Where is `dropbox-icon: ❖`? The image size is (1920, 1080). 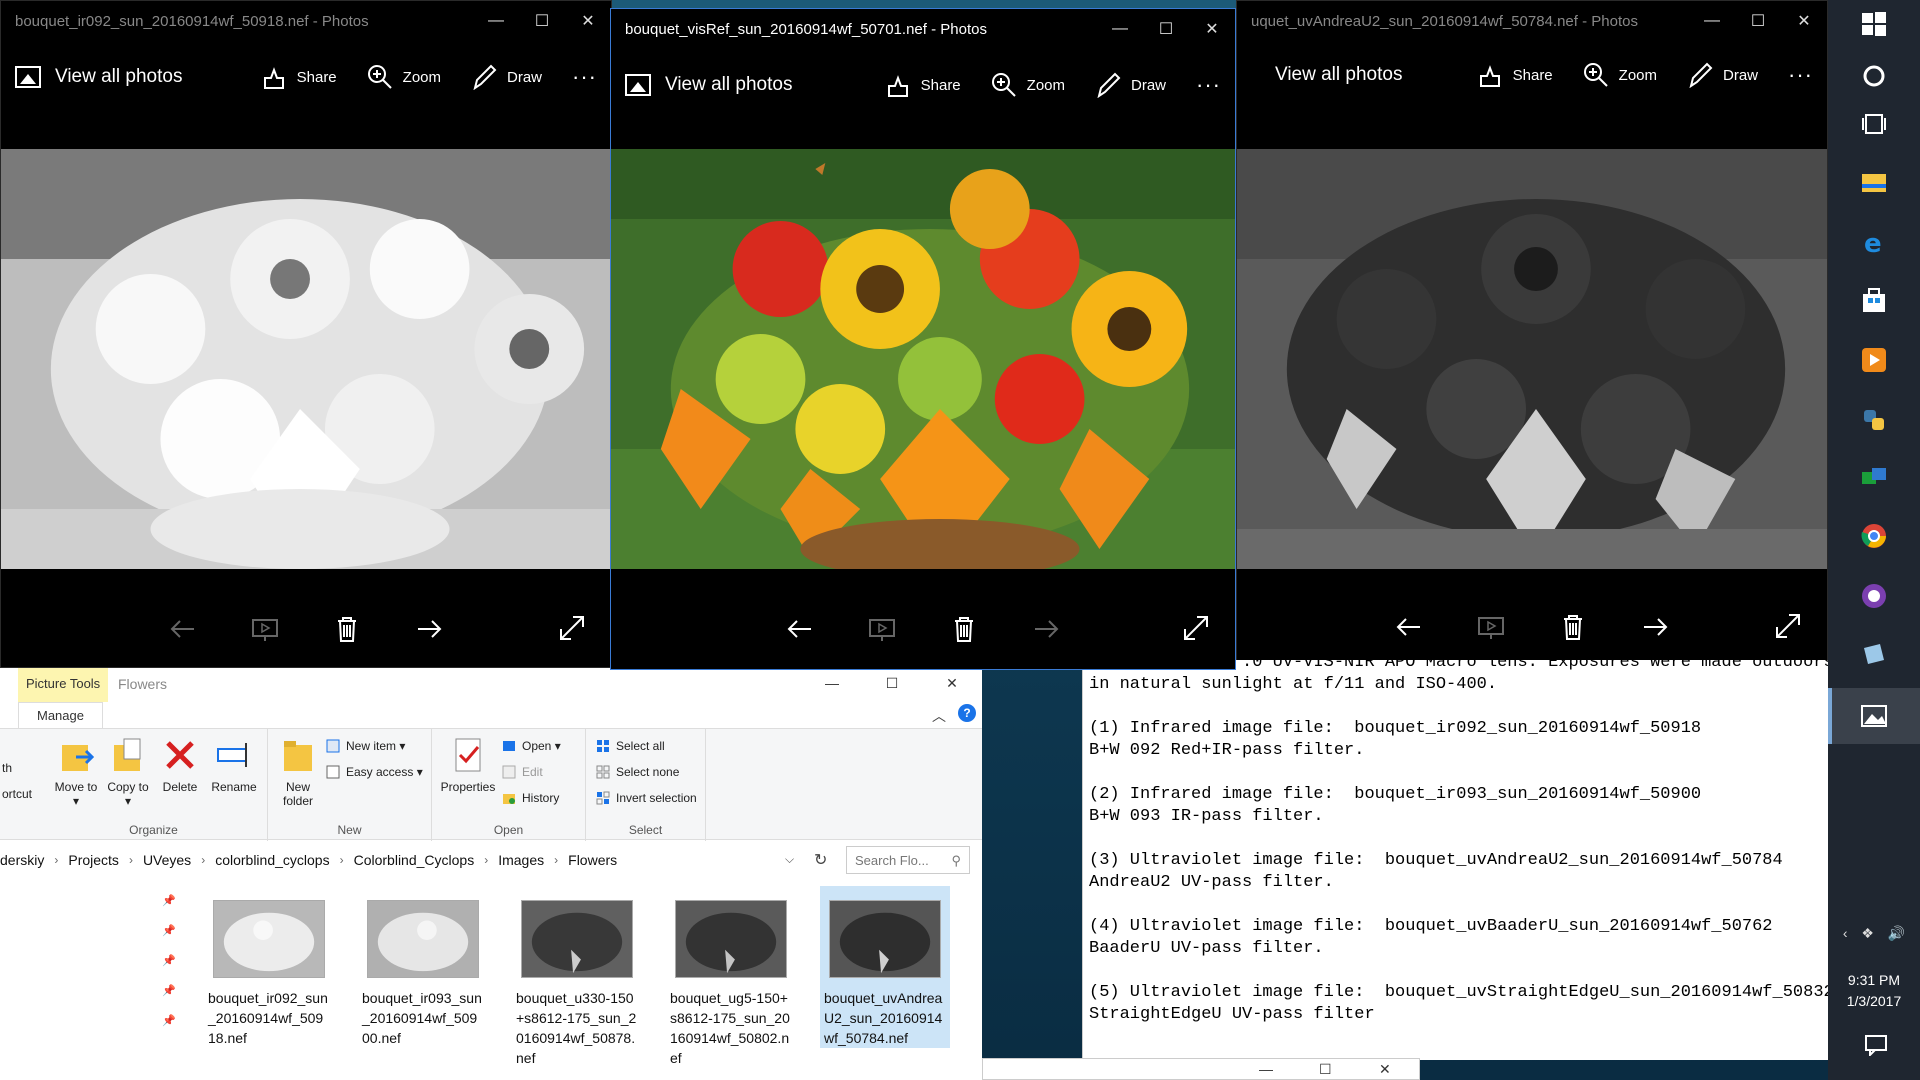 dropbox-icon: ❖ is located at coordinates (1867, 933).